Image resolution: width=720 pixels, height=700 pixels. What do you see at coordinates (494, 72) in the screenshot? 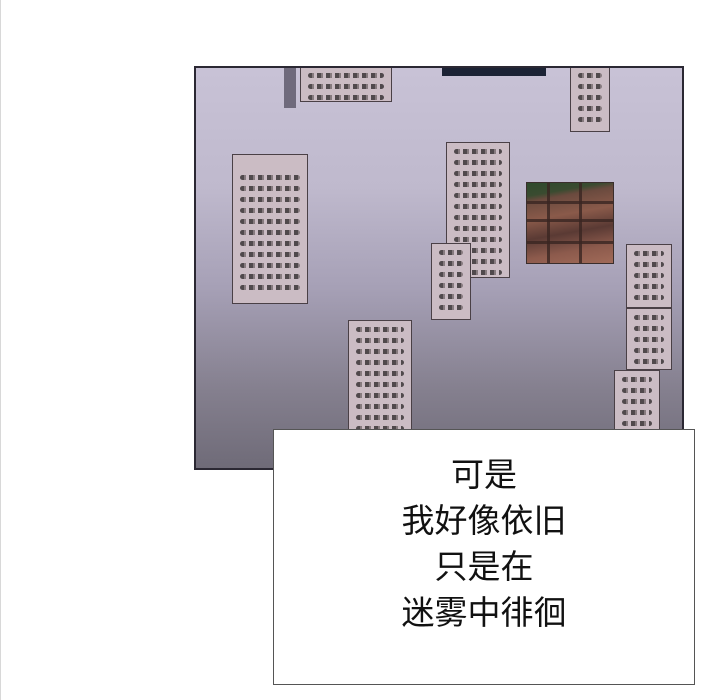
I see `dark-window-strip` at bounding box center [494, 72].